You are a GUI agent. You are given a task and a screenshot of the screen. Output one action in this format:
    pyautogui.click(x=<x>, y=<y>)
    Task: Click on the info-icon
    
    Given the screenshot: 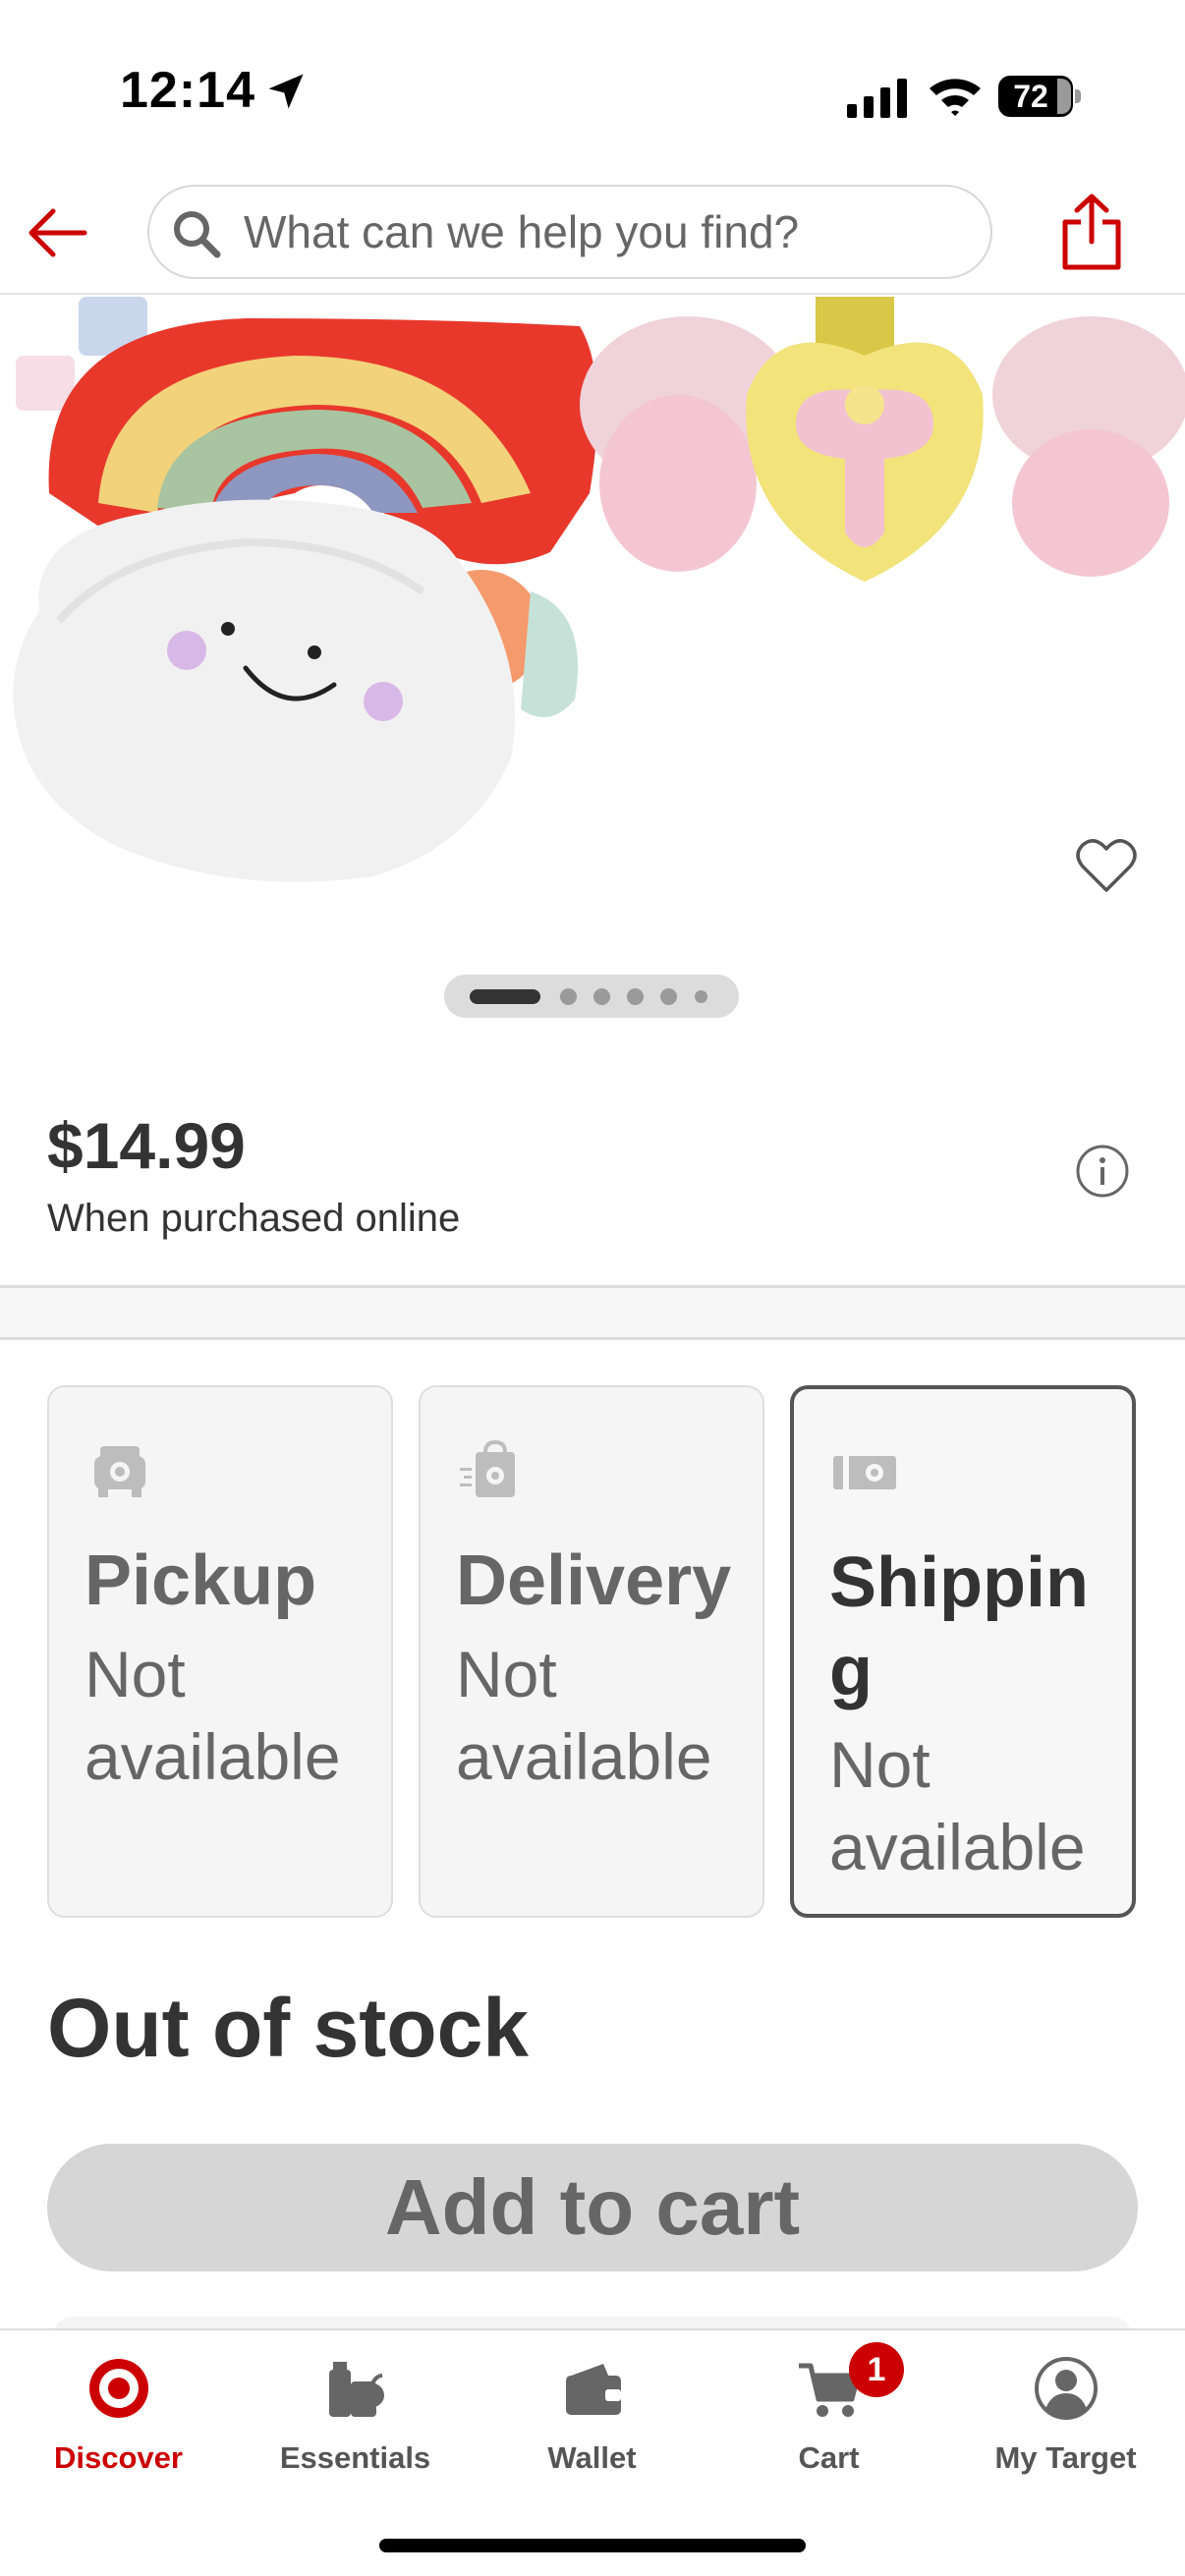 What is the action you would take?
    pyautogui.click(x=1103, y=1171)
    